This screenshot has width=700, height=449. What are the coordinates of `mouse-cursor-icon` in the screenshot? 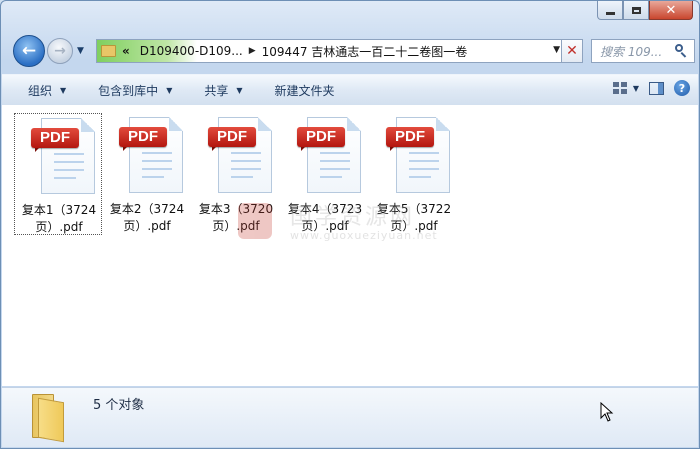 It's located at (607, 412).